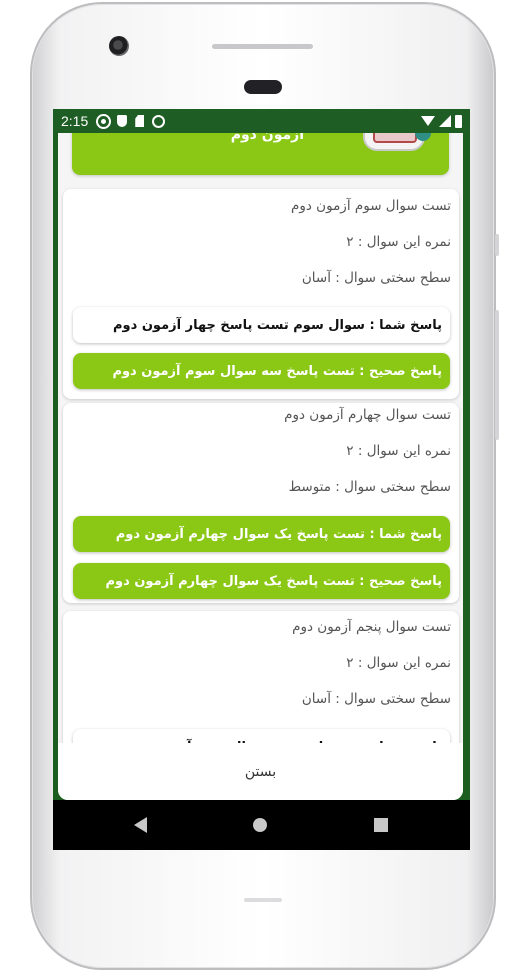  I want to click on sync-circle-icon, so click(159, 121).